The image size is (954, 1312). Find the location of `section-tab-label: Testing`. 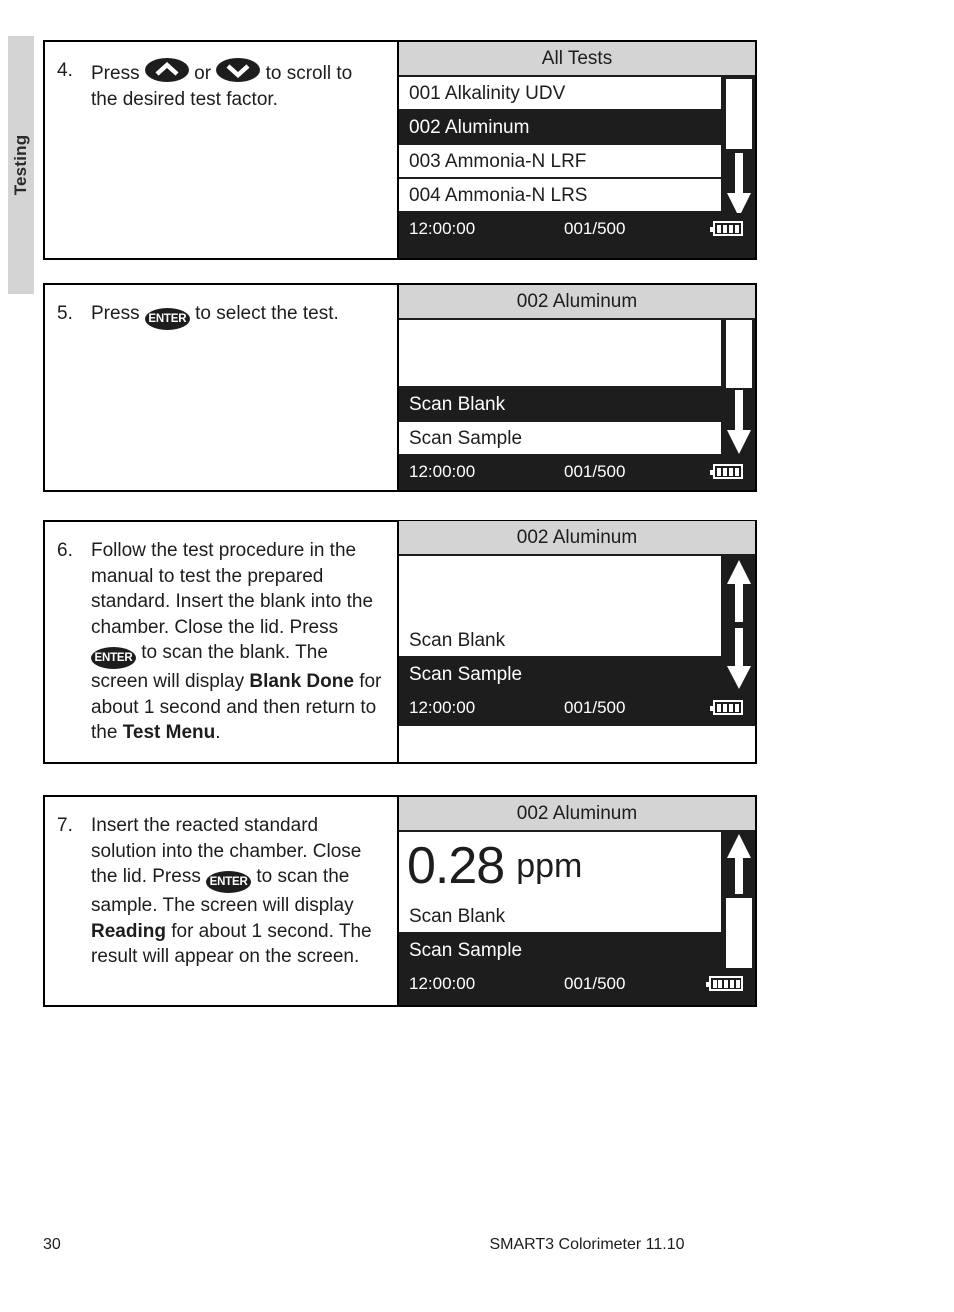

section-tab-label: Testing is located at coordinates (20, 165).